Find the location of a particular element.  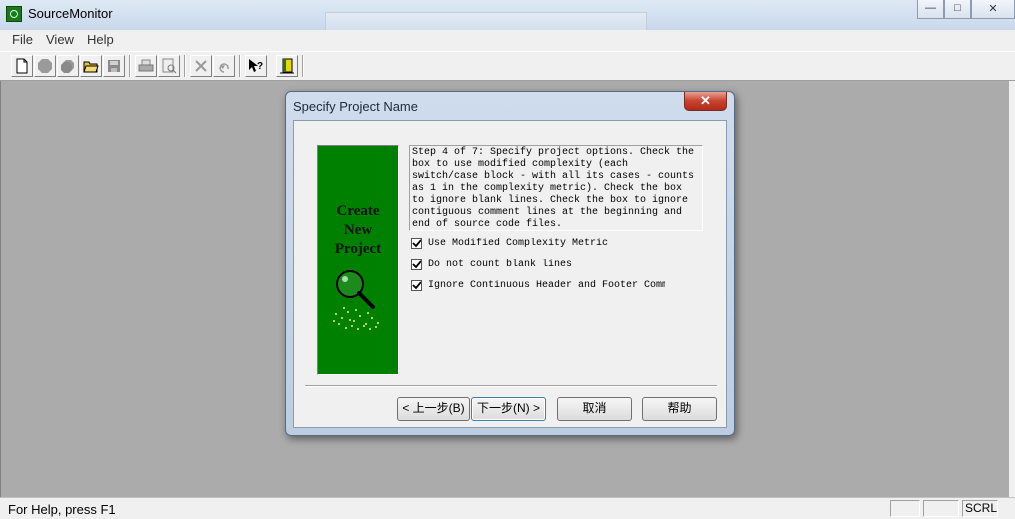

blank-lines-label: Do not count blank lines is located at coordinates (500, 264).